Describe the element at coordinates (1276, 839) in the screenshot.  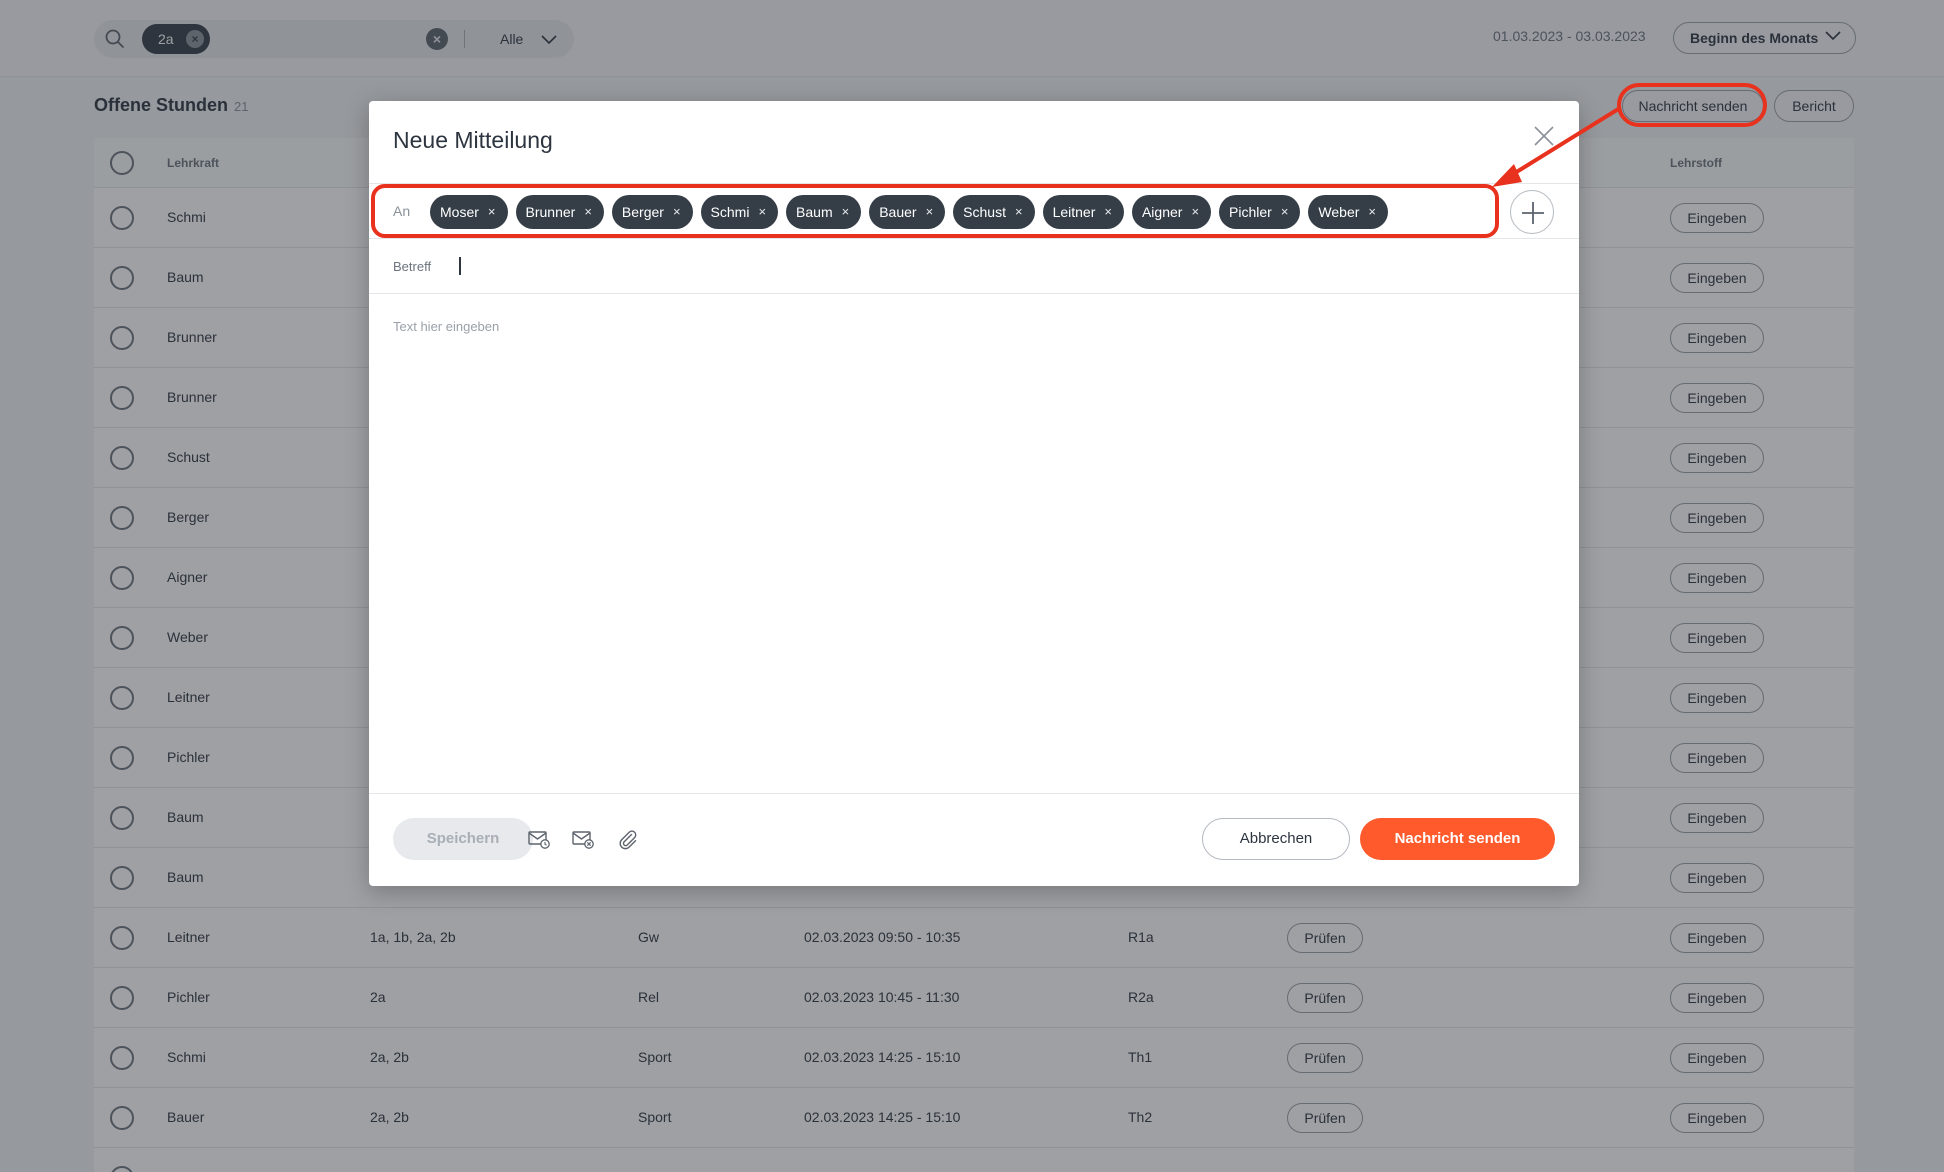
I see `cancel-button: Abbrechen` at that location.